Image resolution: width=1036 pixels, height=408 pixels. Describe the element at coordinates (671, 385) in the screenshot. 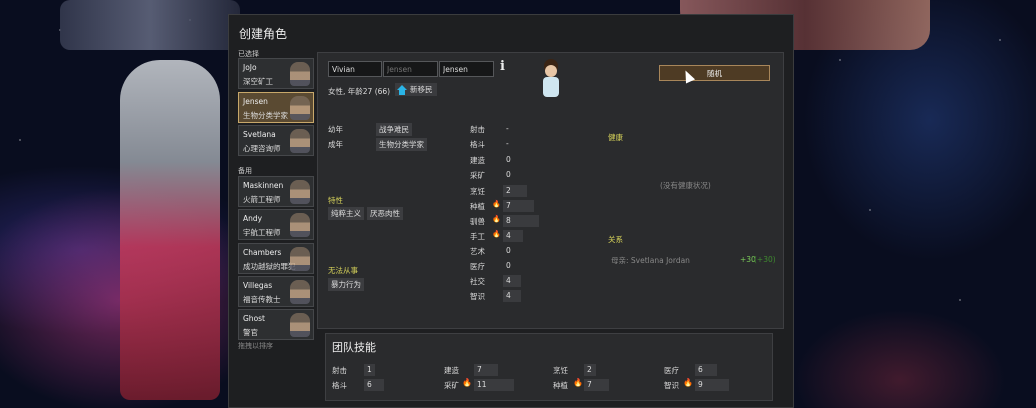

I see `team-skill-label: 智识` at that location.